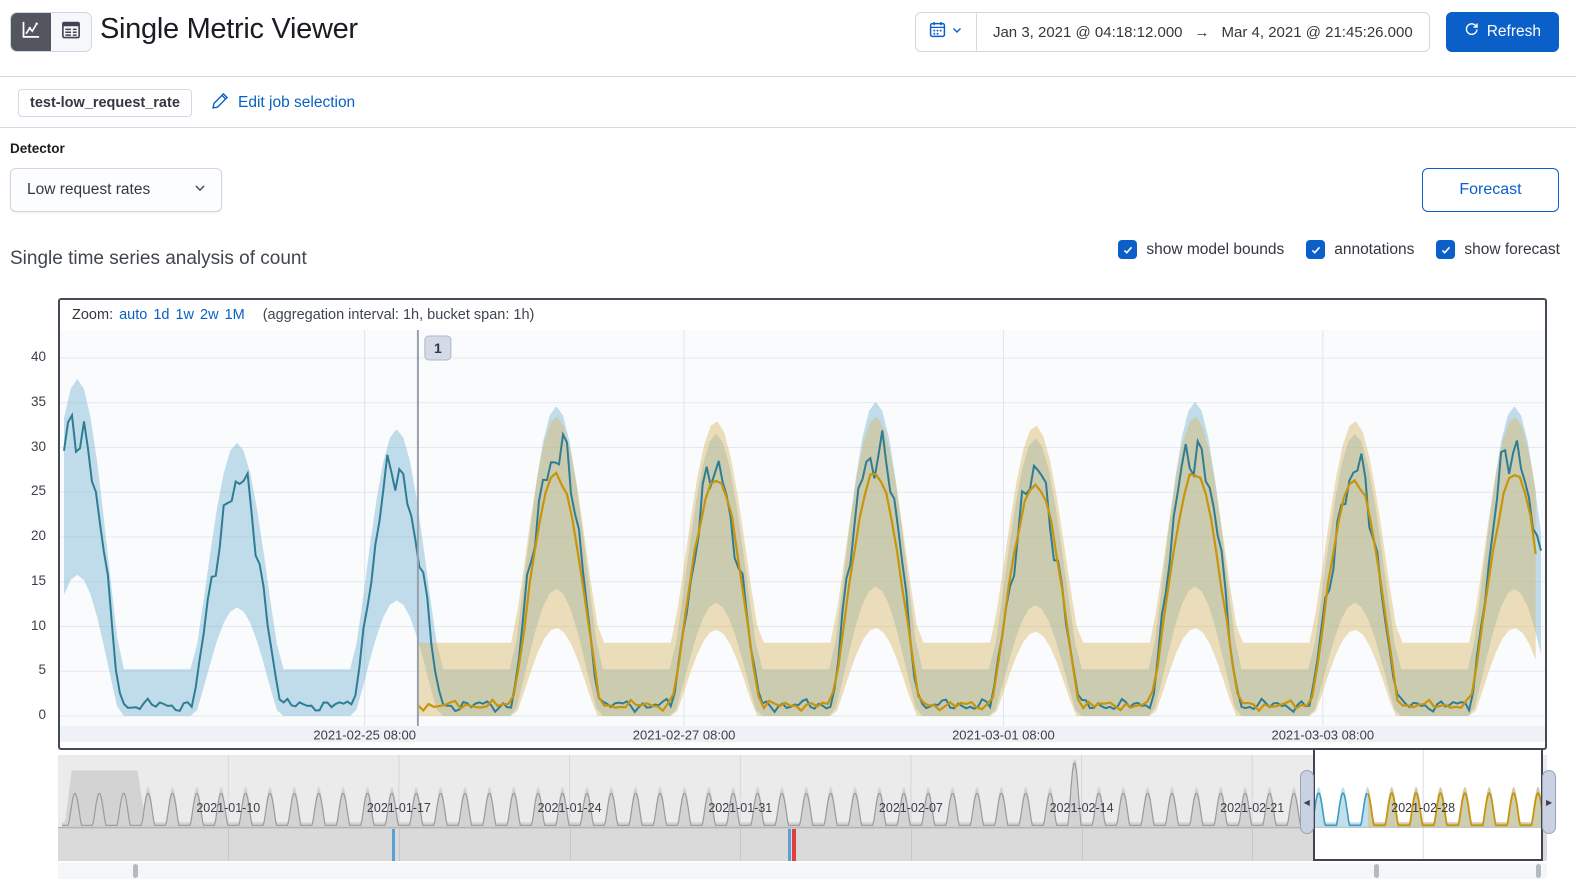 The height and width of the screenshot is (879, 1576). Describe the element at coordinates (1374, 249) in the screenshot. I see `toggle-label: annotations` at that location.